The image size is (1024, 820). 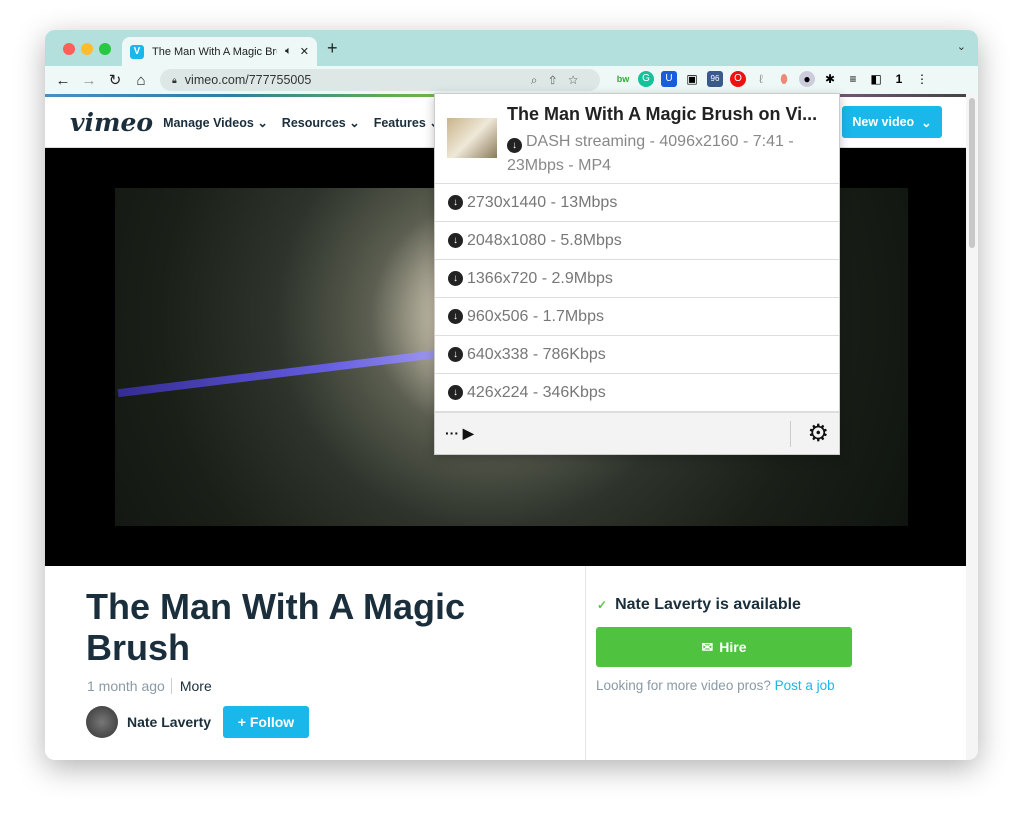 What do you see at coordinates (248, 80) in the screenshot?
I see `url-text: vimeo.com/777755005` at bounding box center [248, 80].